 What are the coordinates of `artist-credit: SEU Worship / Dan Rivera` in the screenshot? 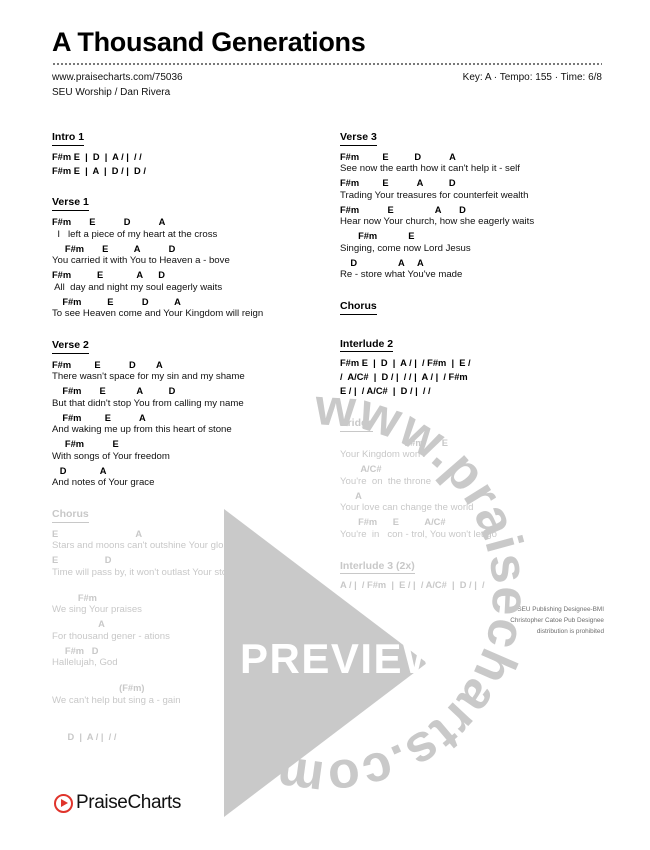 It's located at (111, 92).